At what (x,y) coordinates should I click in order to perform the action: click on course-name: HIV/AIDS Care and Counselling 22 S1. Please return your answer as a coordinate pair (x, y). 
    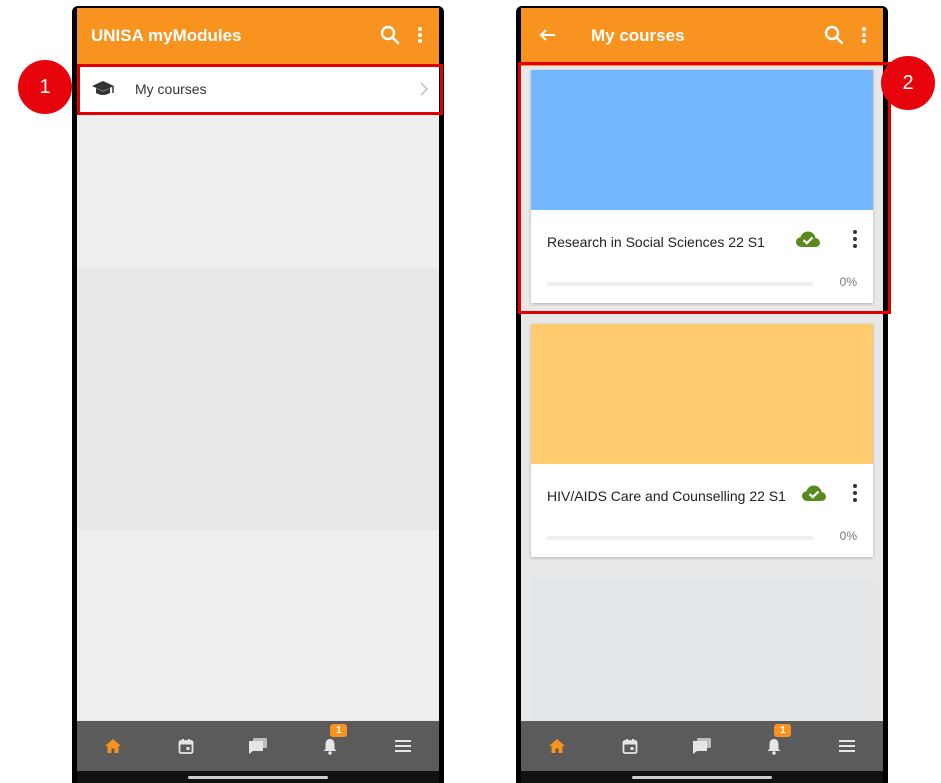
    Looking at the image, I should click on (666, 496).